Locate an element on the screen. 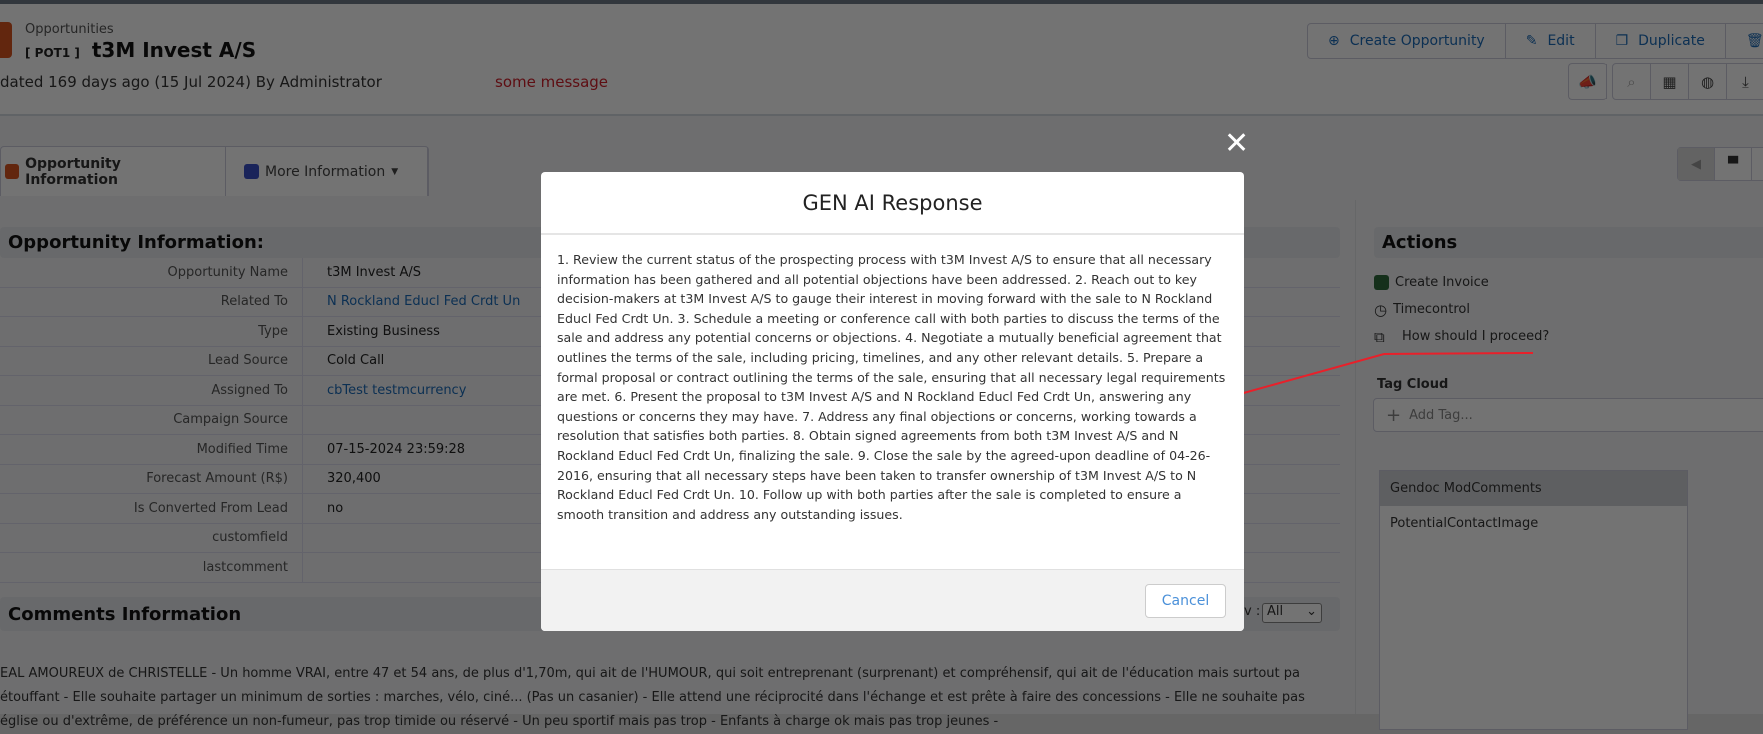  pencil-icon: ✎ is located at coordinates (1531, 41).